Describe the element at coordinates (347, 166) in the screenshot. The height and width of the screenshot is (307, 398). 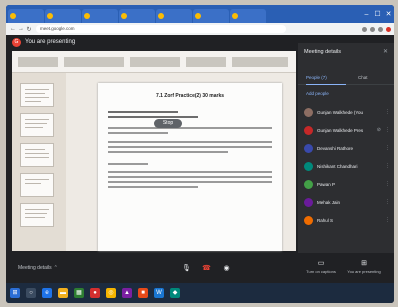
I see `participant-row: Nishikant Chandhari ⋮` at that location.